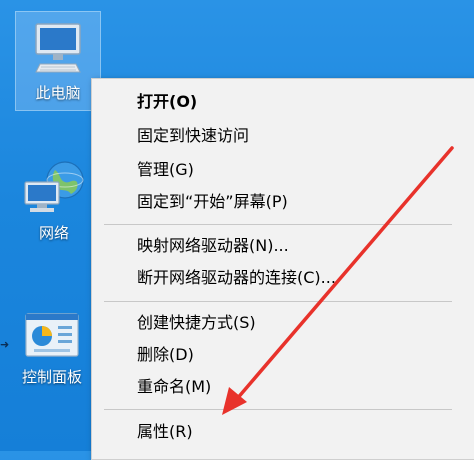  Describe the element at coordinates (5, 344) in the screenshot. I see `shortcut-arrow-icon: ➜` at that location.